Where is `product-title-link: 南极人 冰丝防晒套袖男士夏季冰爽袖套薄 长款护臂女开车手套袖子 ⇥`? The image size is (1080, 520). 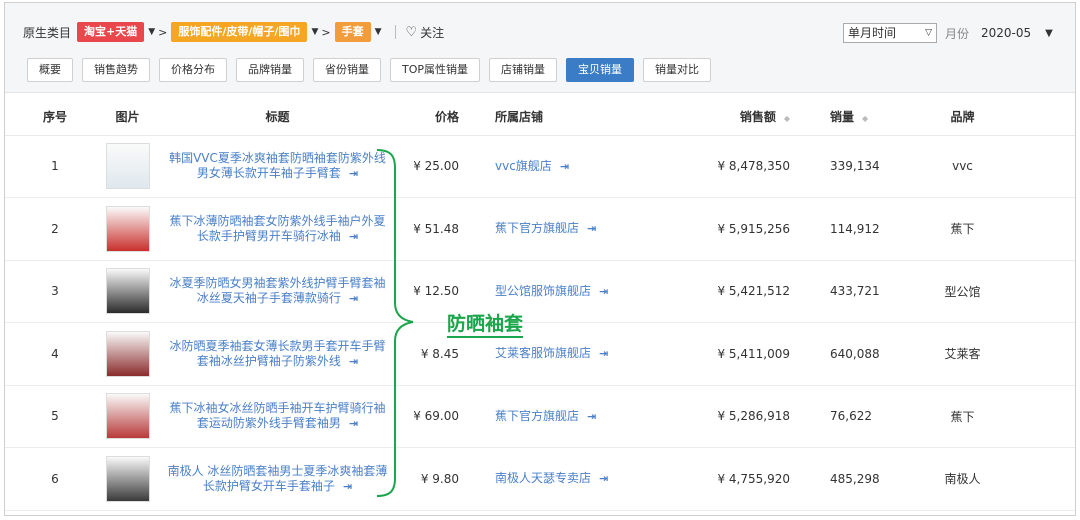
product-title-link: 南极人 冰丝防晒套袖男士夏季冰爽袖套薄 长款护臂女开车手套袖子 ⇥ is located at coordinates (278, 479).